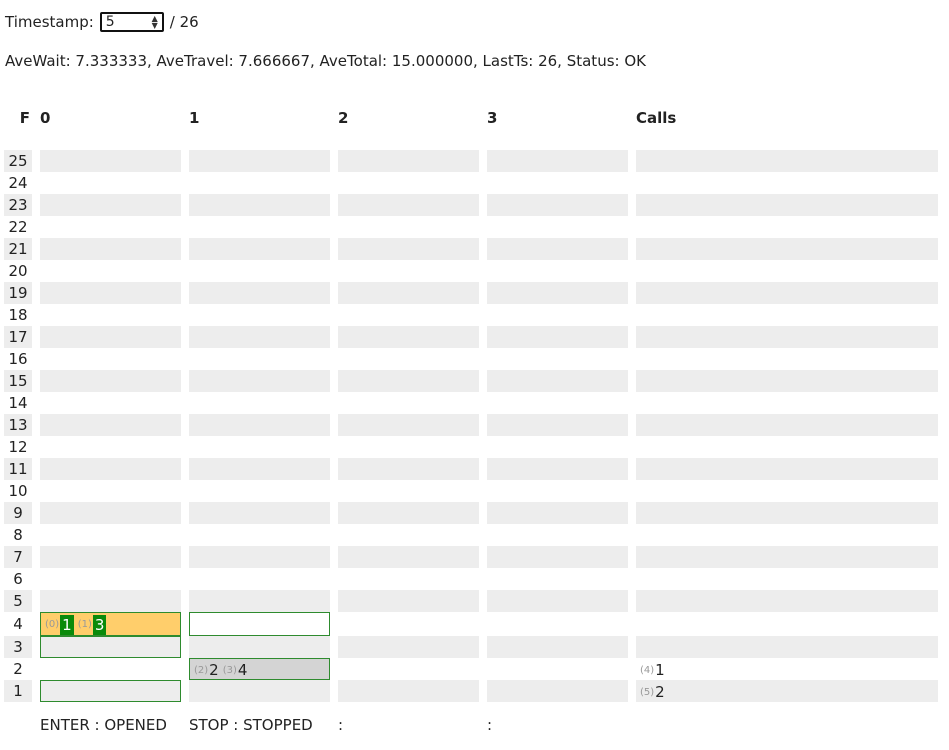 Image resolution: width=949 pixels, height=750 pixels. Describe the element at coordinates (18, 359) in the screenshot. I see `floor-number: 16` at that location.